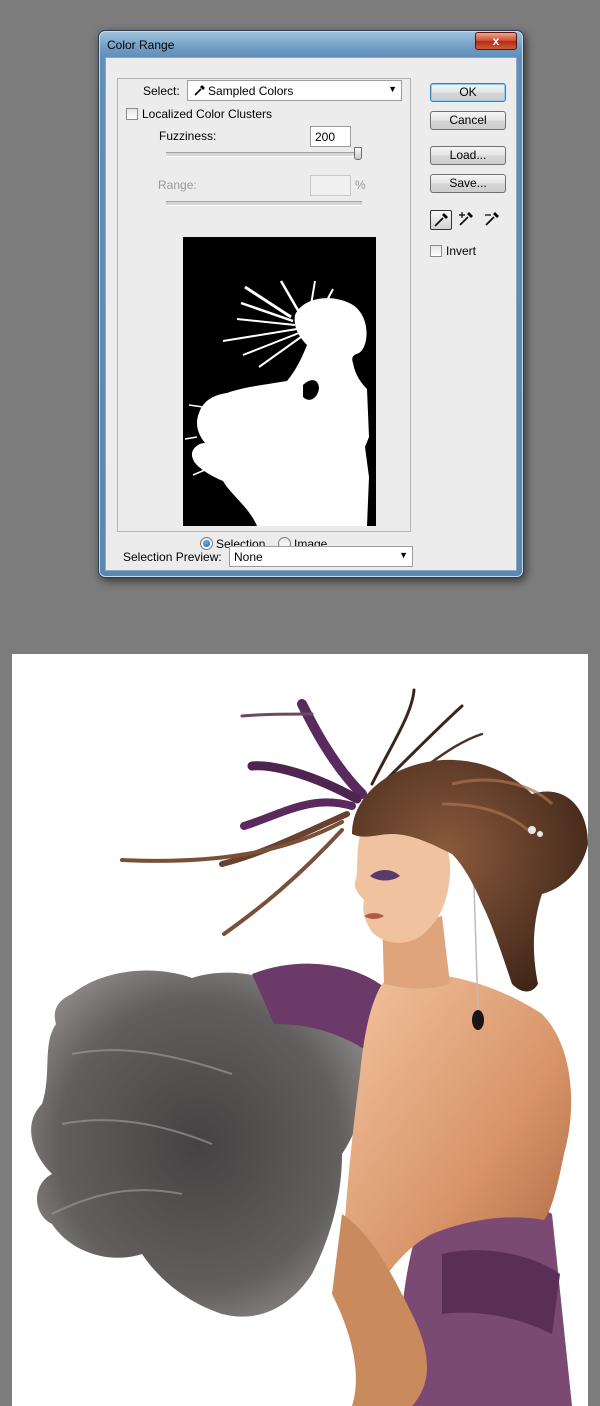  I want to click on selection-preview-image, so click(279, 381).